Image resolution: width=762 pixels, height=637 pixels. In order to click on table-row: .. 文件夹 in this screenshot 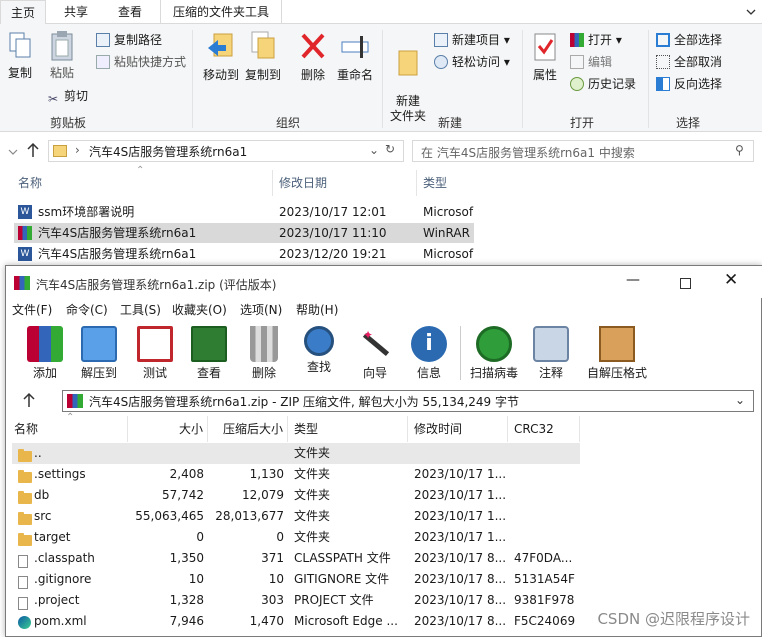, I will do `click(296, 453)`.